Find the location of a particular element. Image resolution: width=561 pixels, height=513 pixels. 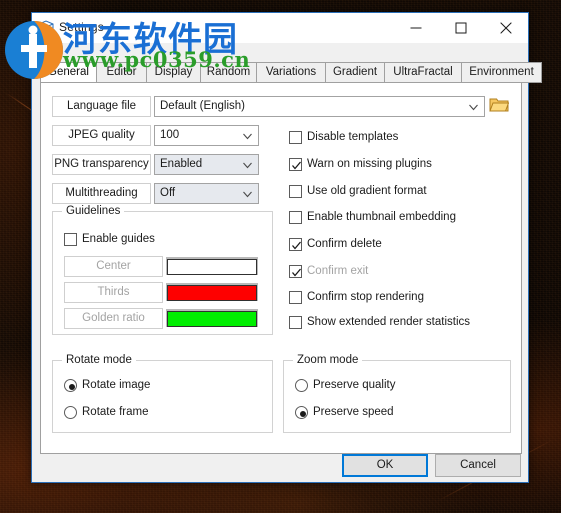

checkbox-label: Confirm stop rendering is located at coordinates (365, 297).